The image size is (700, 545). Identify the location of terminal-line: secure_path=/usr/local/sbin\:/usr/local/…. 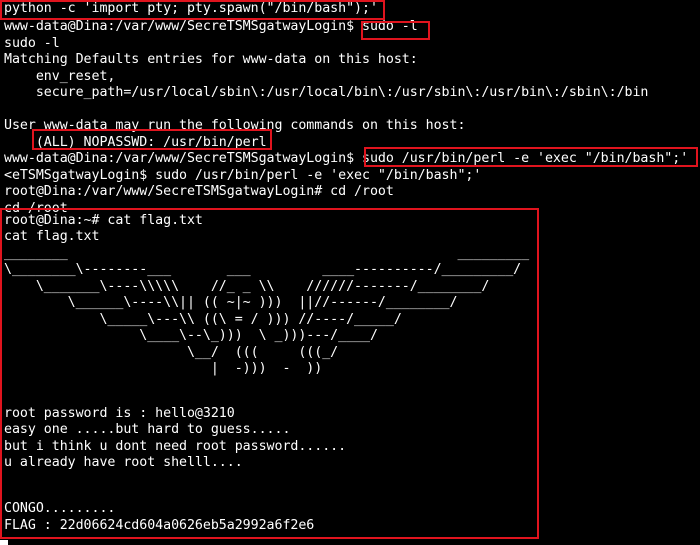
(326, 92).